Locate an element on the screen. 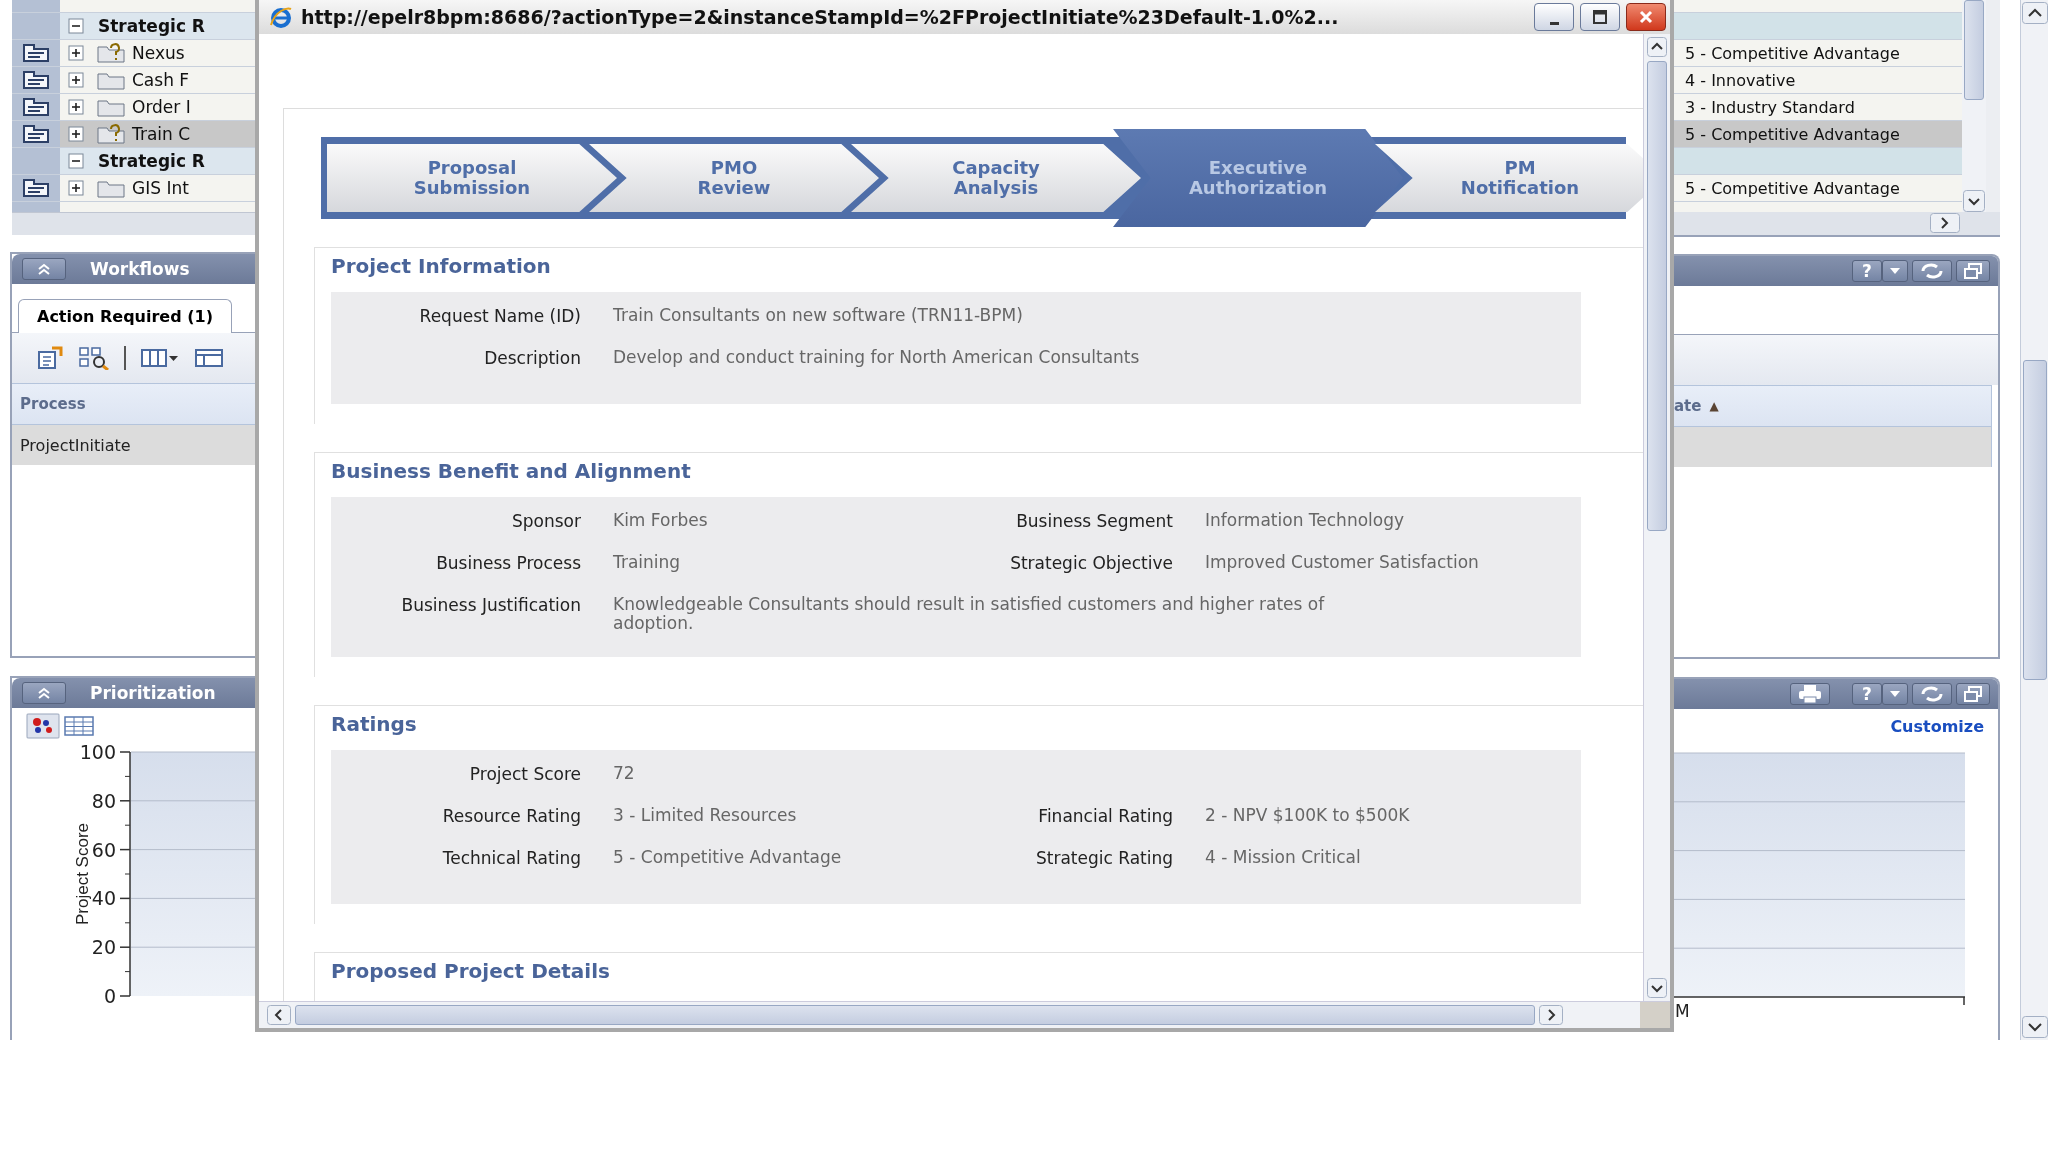  field-label: Resource Rating is located at coordinates (511, 816).